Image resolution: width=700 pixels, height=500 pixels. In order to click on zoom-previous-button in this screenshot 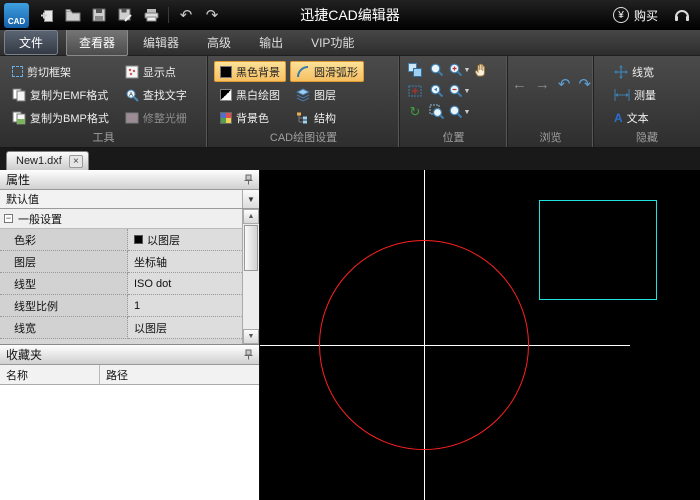, I will do `click(437, 91)`.